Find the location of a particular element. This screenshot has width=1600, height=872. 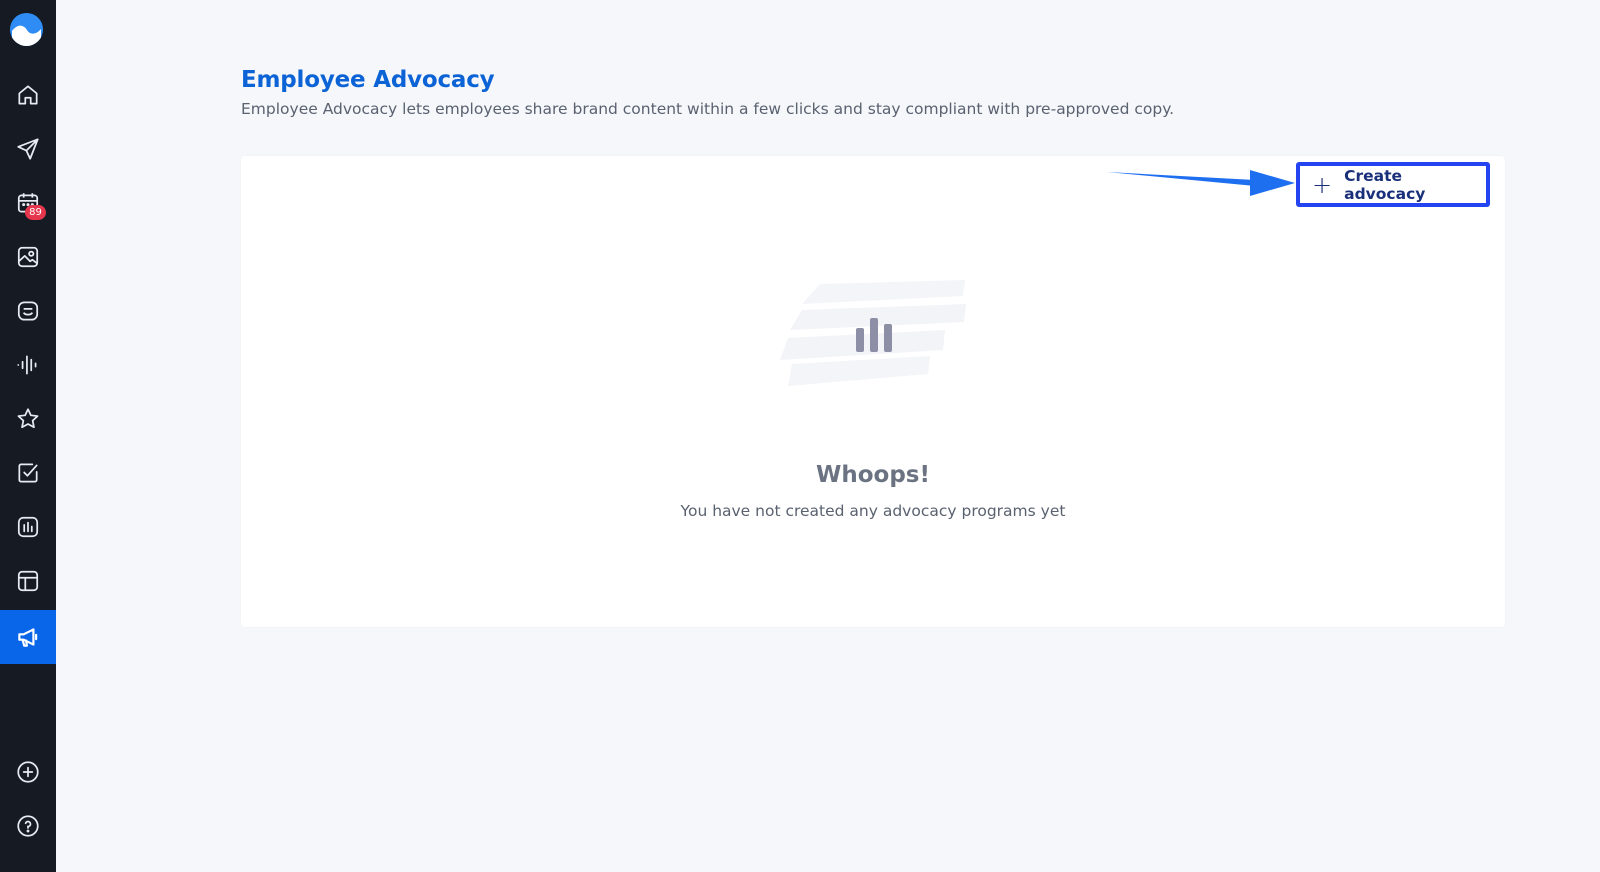

plus-icon: + is located at coordinates (1322, 184).